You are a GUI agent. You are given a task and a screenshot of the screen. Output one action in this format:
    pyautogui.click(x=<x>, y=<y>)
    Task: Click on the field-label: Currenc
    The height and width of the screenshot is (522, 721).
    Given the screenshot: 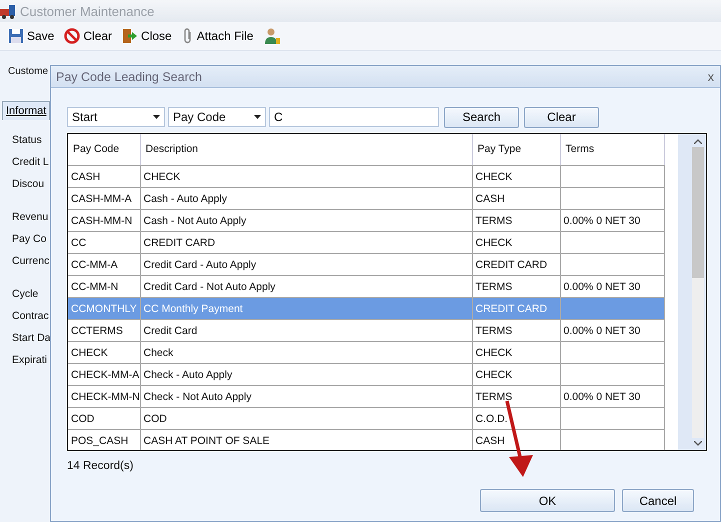 What is the action you would take?
    pyautogui.click(x=31, y=261)
    